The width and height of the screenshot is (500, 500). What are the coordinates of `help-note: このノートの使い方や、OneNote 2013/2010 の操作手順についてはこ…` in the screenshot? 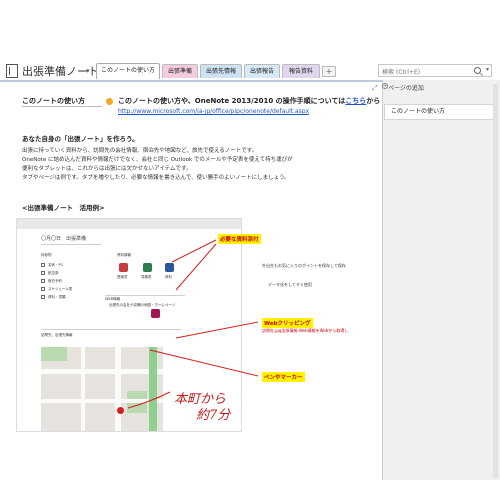 It's located at (249, 101).